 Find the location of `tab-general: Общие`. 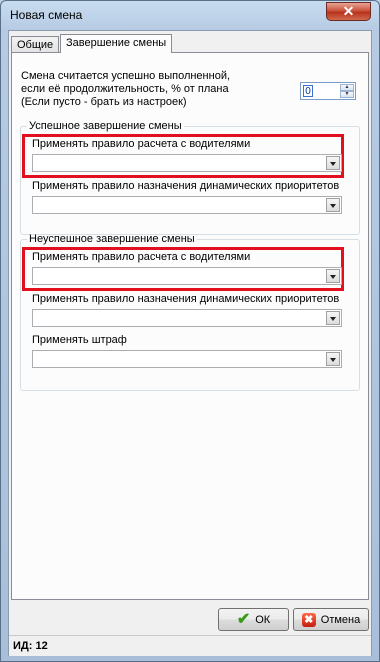

tab-general: Общие is located at coordinates (35, 44).